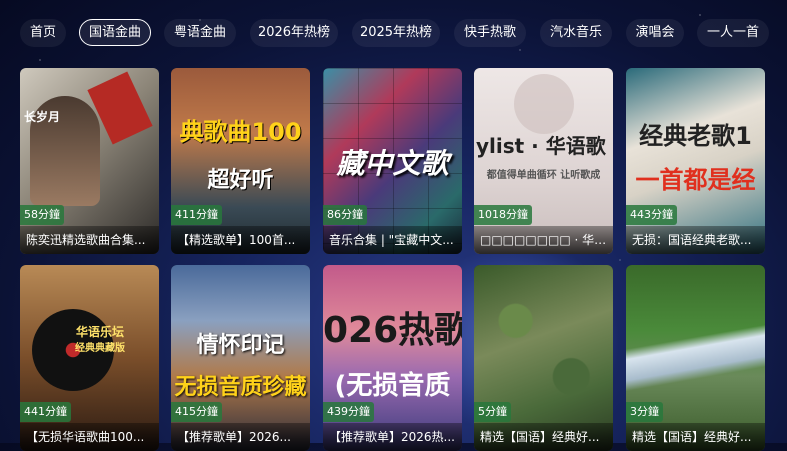  What do you see at coordinates (490, 33) in the screenshot?
I see `tab-kuaishou-hits: 快手热歌` at bounding box center [490, 33].